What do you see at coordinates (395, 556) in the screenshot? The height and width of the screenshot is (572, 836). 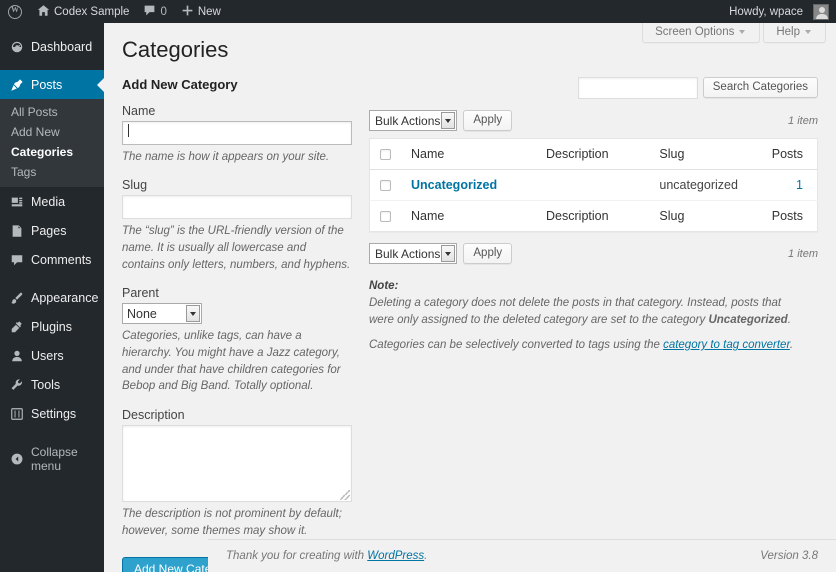 I see `wordpress-link: WordPress` at bounding box center [395, 556].